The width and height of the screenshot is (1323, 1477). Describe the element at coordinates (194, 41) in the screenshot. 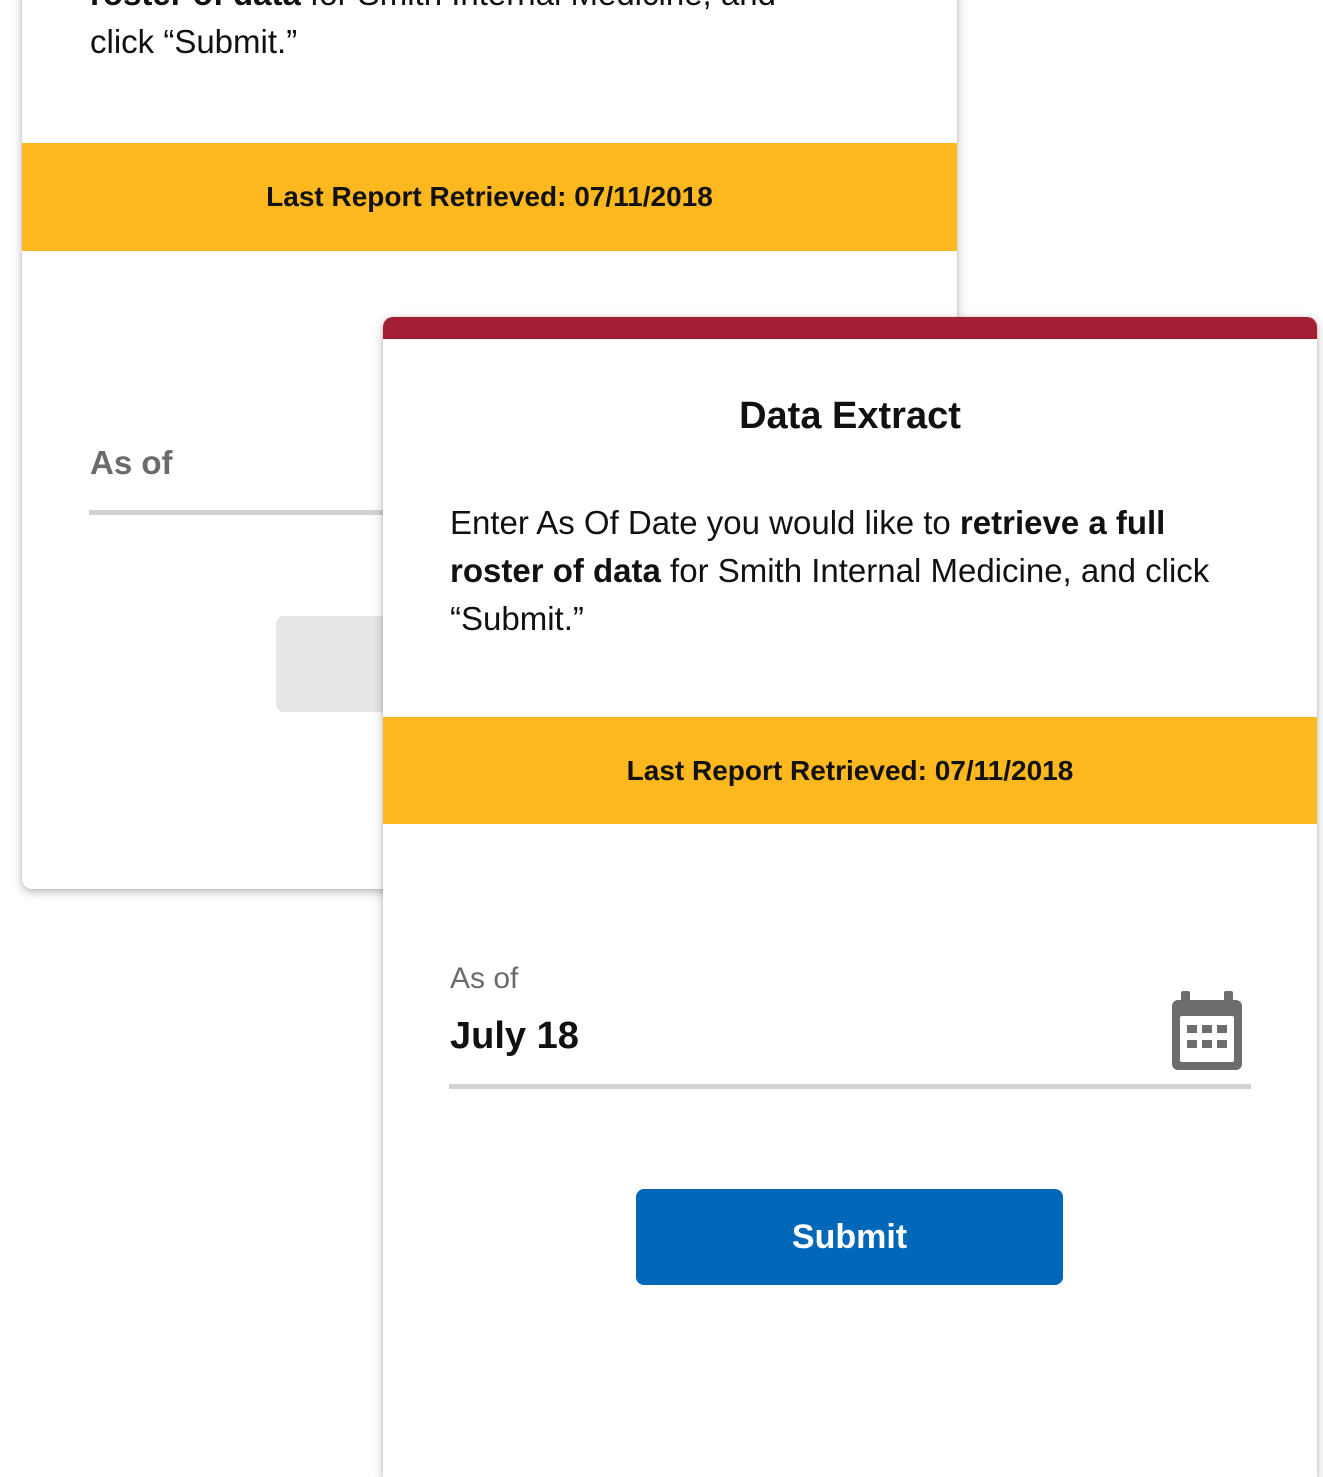

I see `description-line2: click “Submit.”` at that location.